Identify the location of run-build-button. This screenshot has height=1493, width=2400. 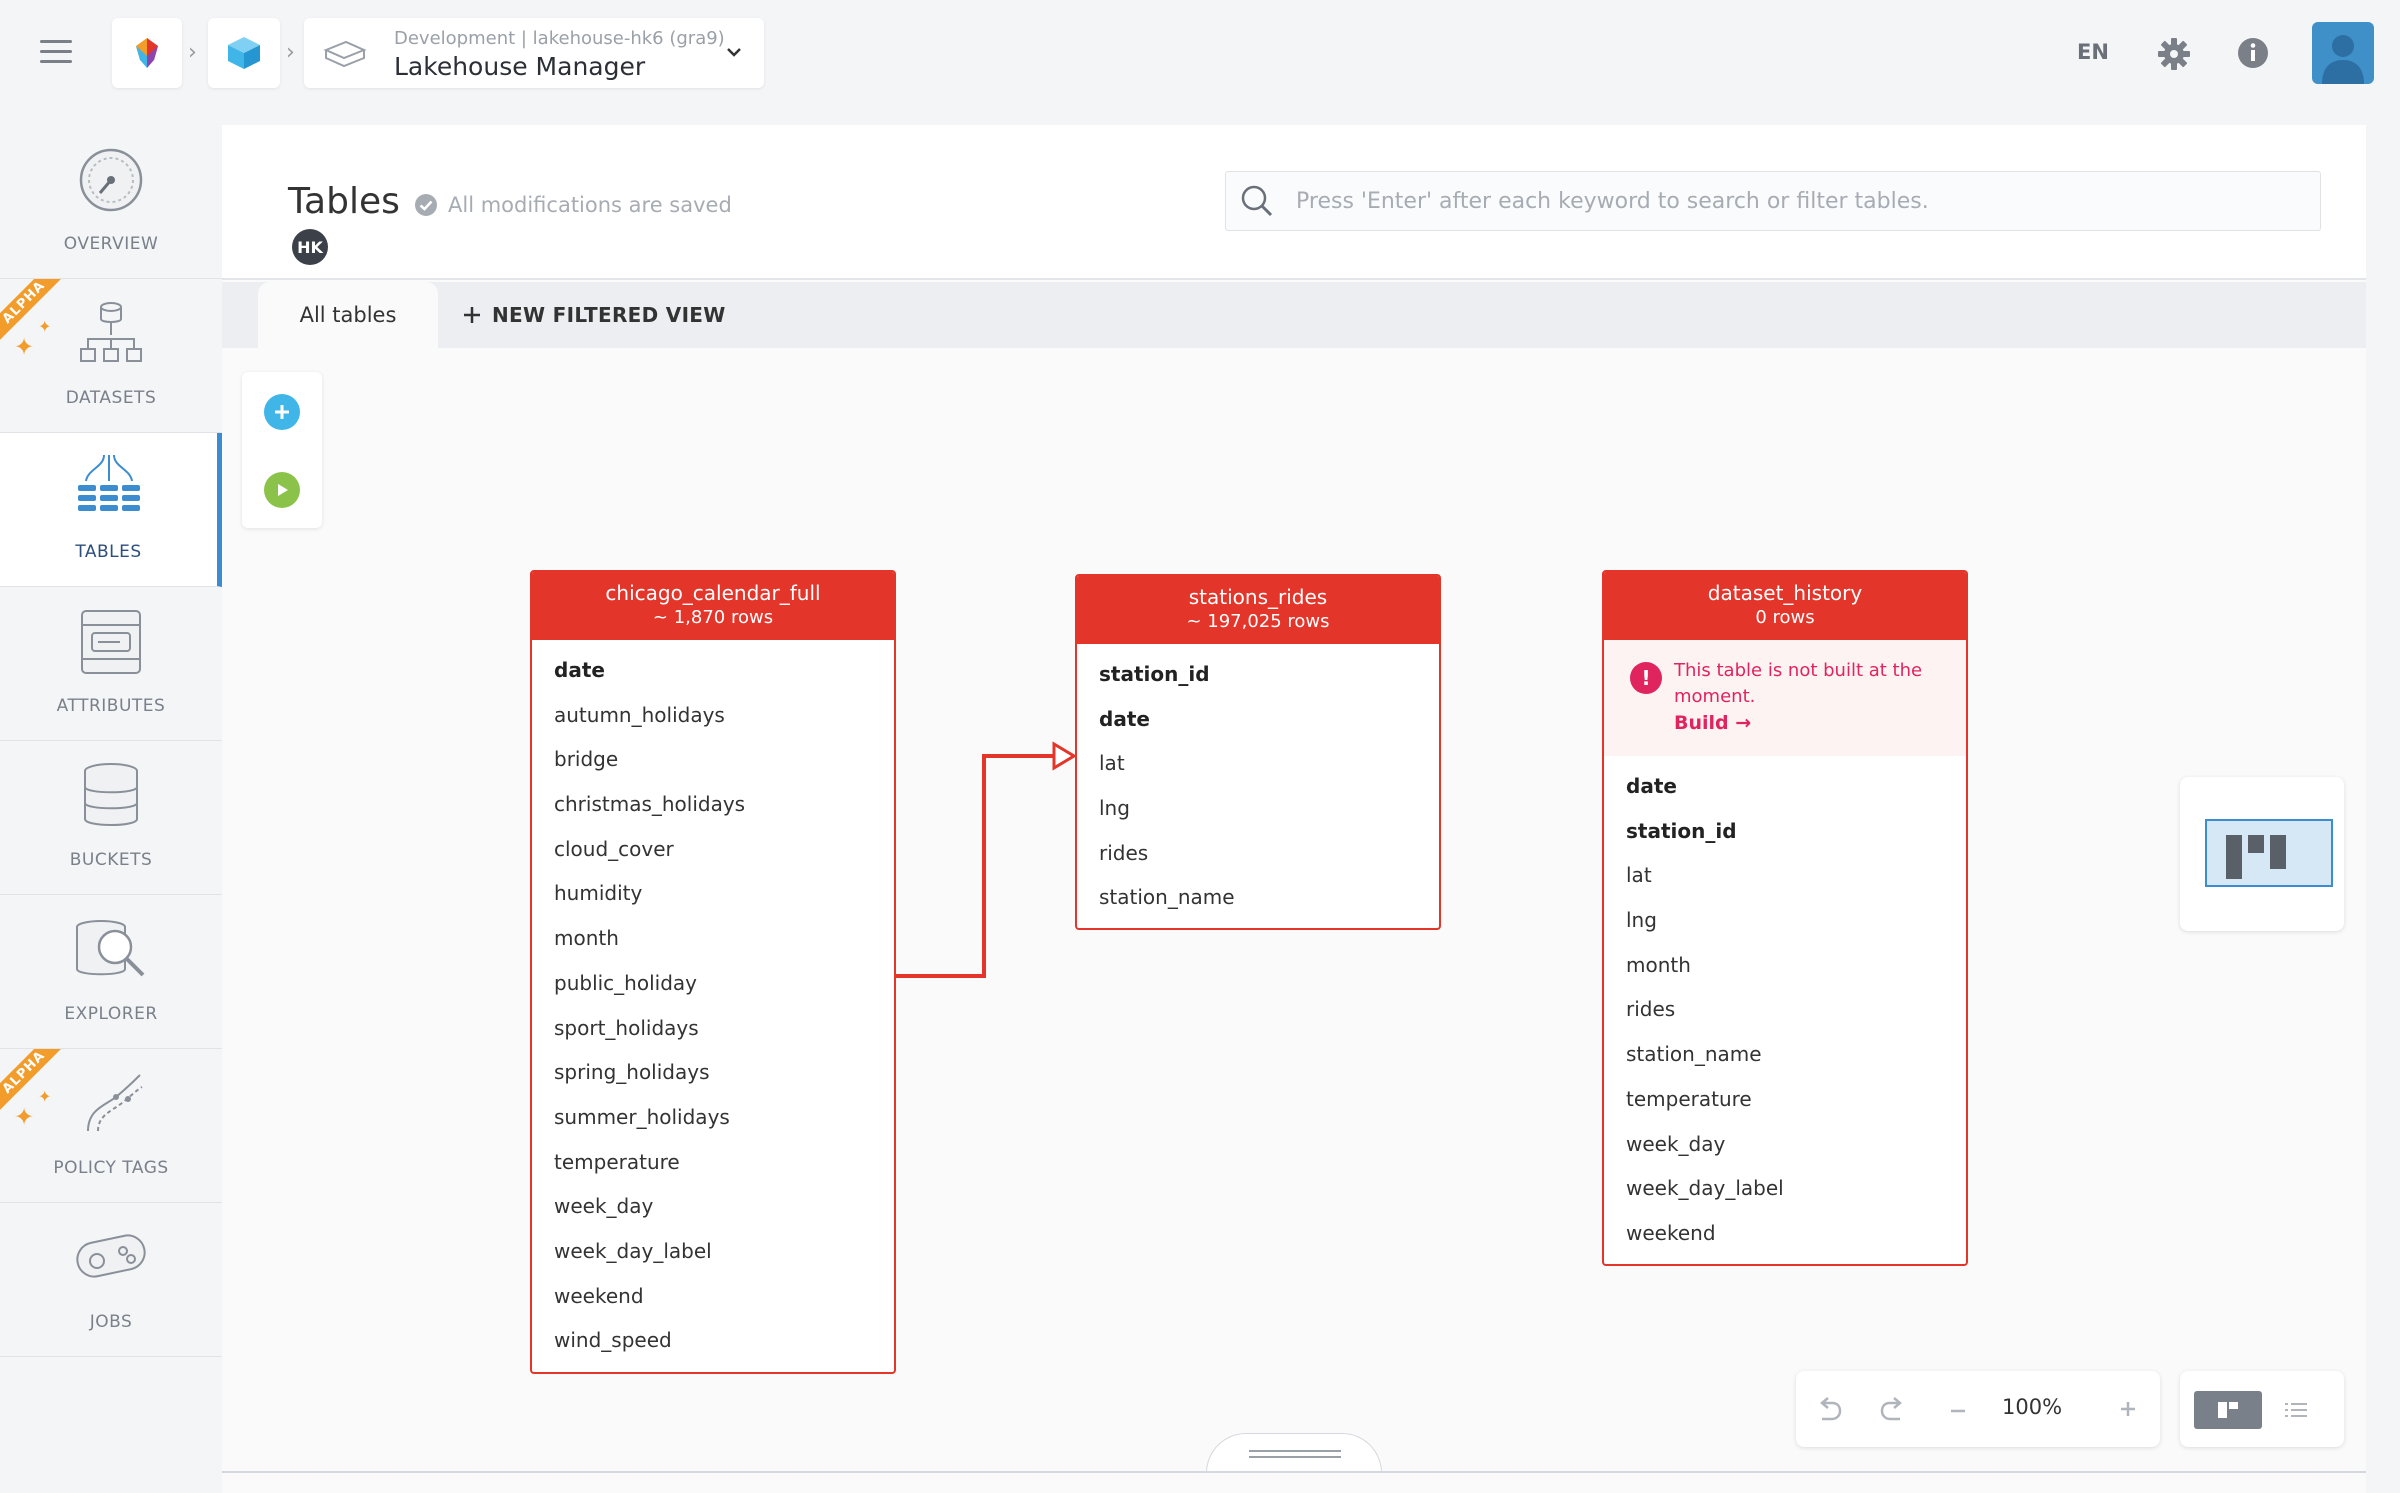
(282, 490).